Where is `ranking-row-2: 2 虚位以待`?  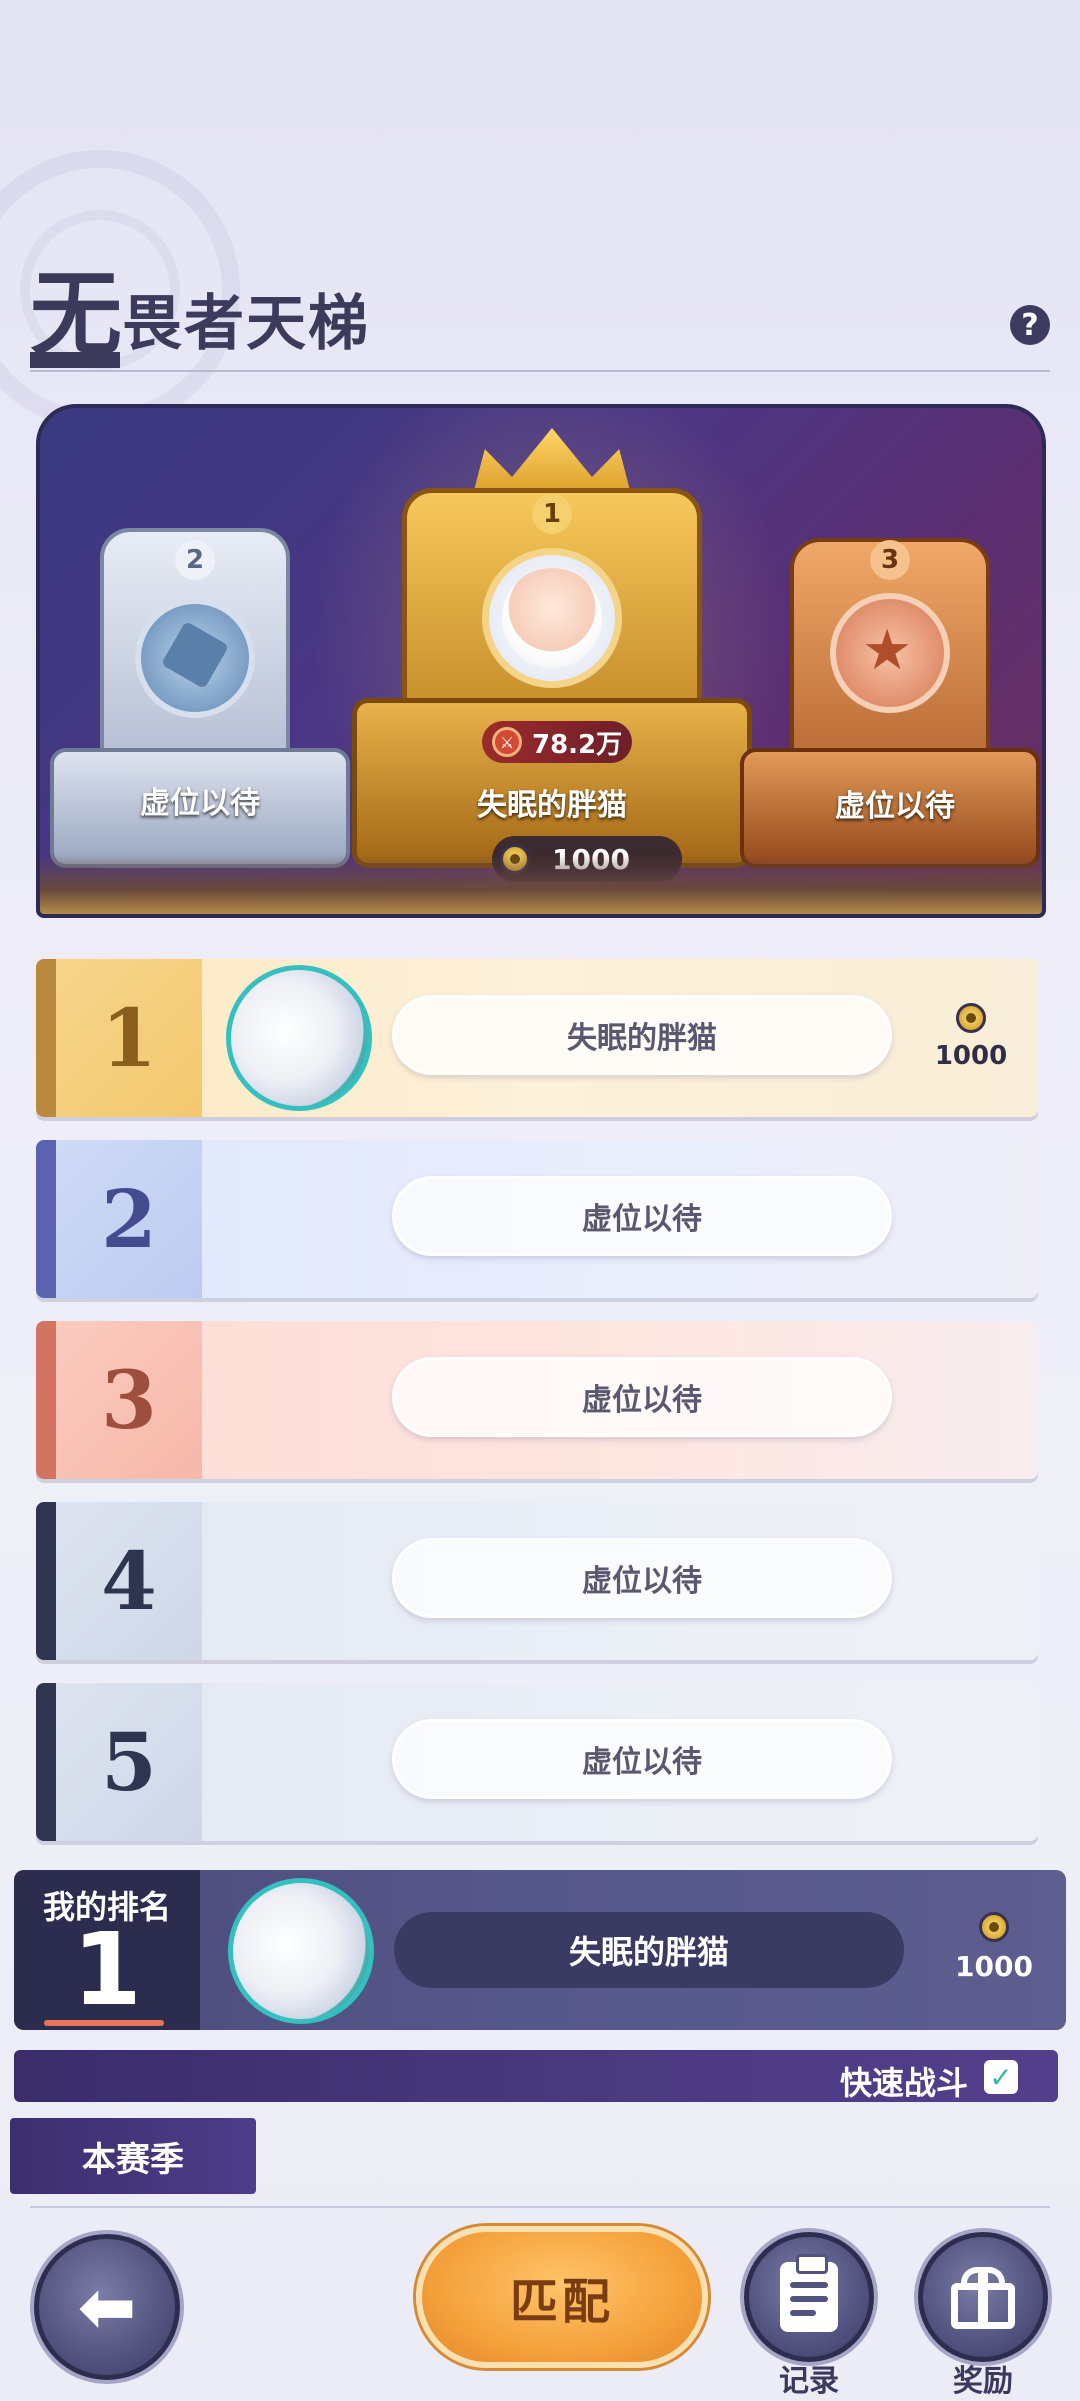
ranking-row-2: 2 虚位以待 is located at coordinates (537, 1219).